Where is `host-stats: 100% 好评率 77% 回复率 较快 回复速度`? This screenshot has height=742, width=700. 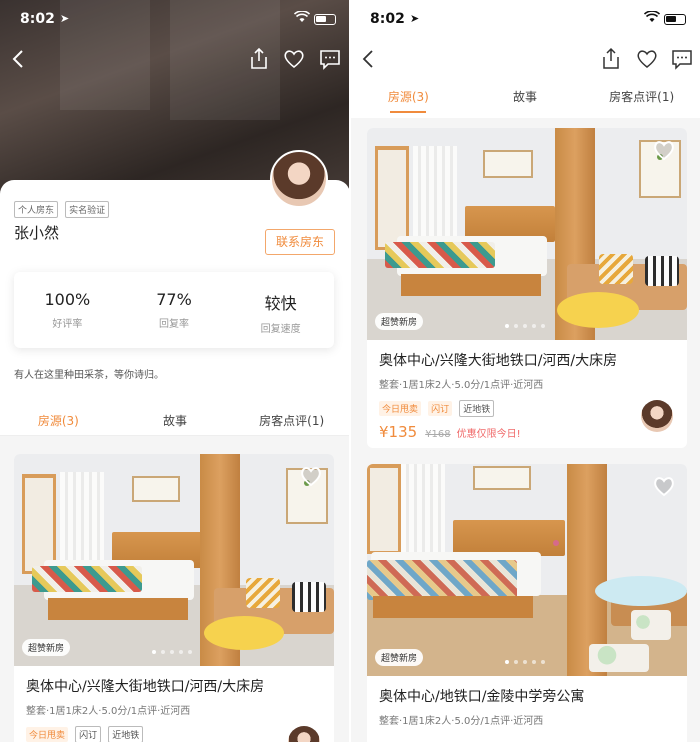 host-stats: 100% 好评率 77% 回复率 较快 回复速度 is located at coordinates (174, 310).